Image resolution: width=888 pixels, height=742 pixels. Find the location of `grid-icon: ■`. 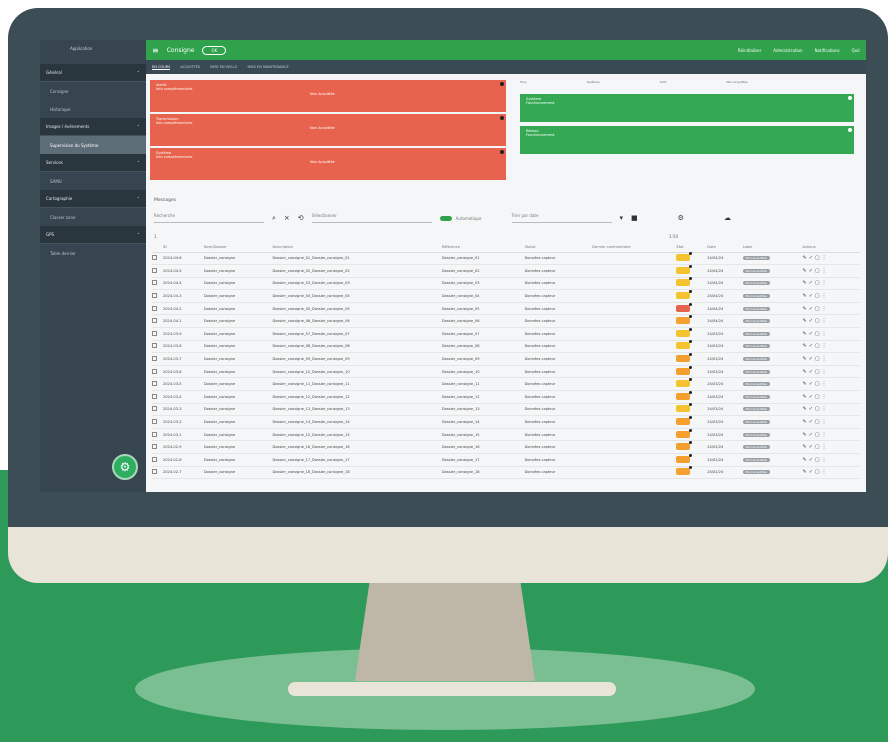

grid-icon: ■ is located at coordinates (634, 218).